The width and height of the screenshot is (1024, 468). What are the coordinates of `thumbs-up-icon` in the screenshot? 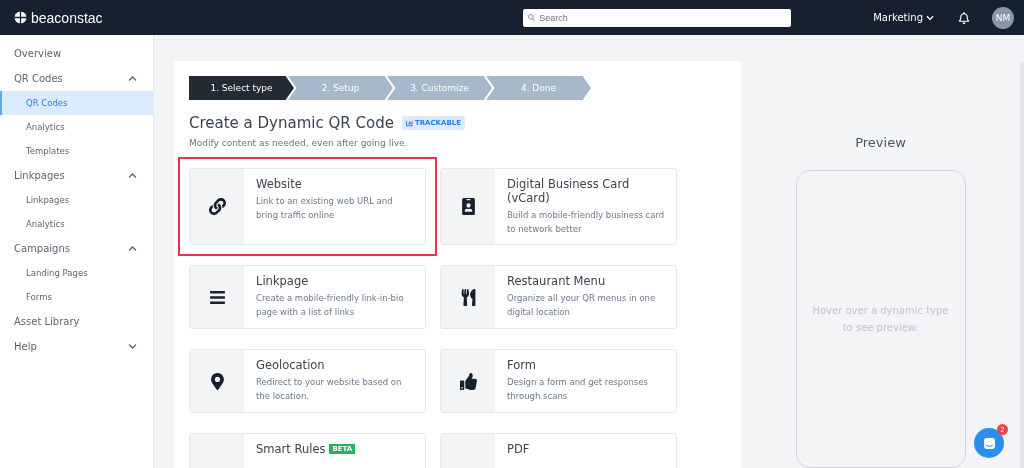 It's located at (468, 381).